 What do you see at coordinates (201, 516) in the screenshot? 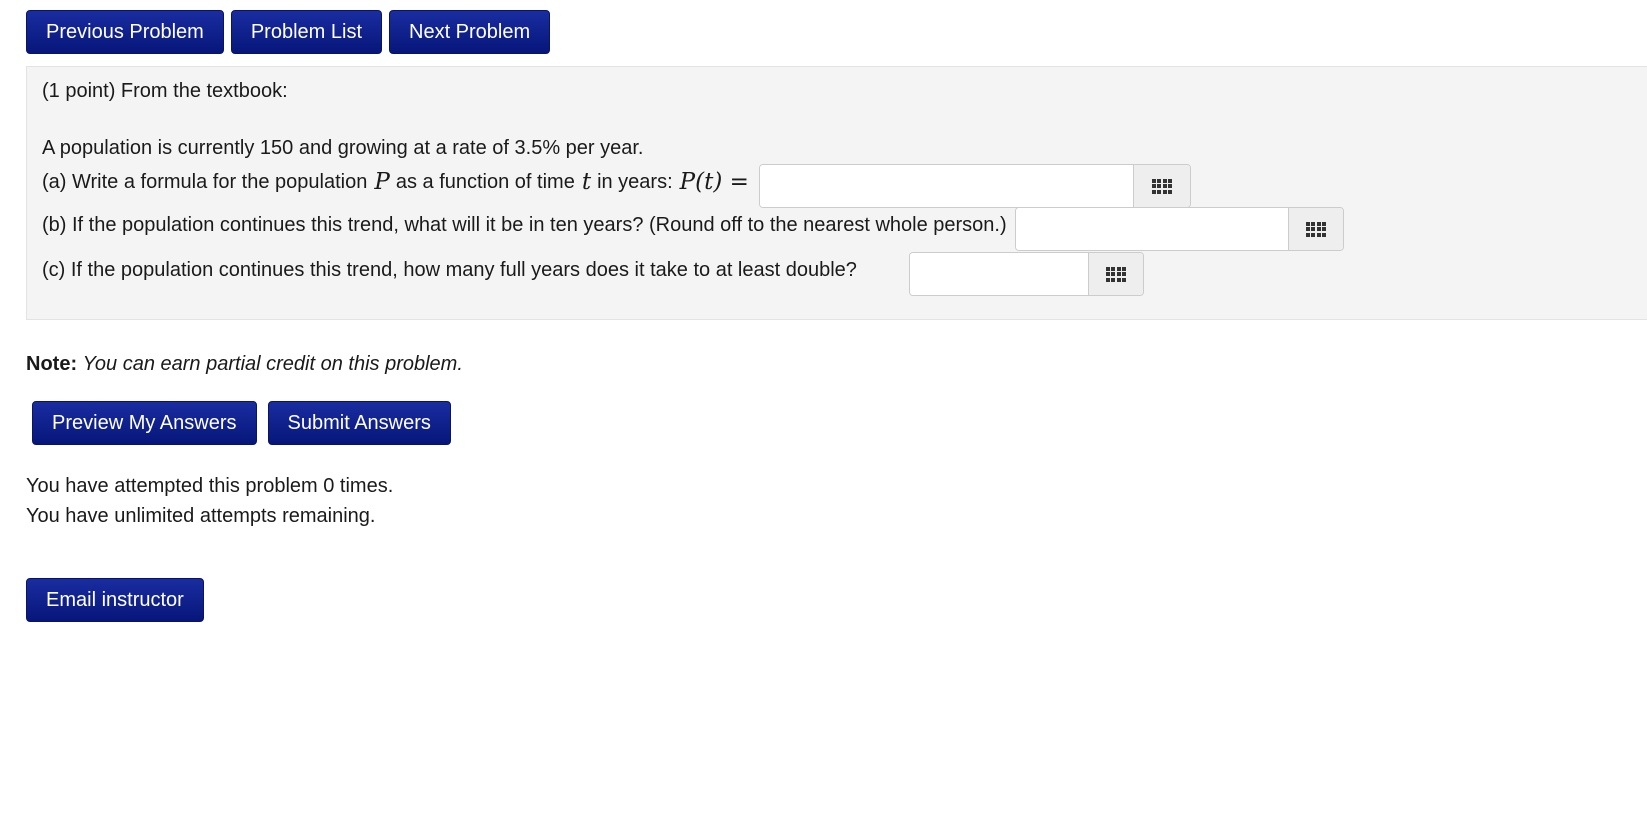
I see `attempts-remaining: You have unlimited attempts remaining.` at bounding box center [201, 516].